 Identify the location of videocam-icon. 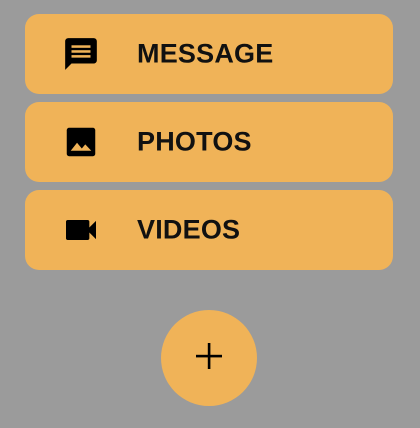
(81, 230).